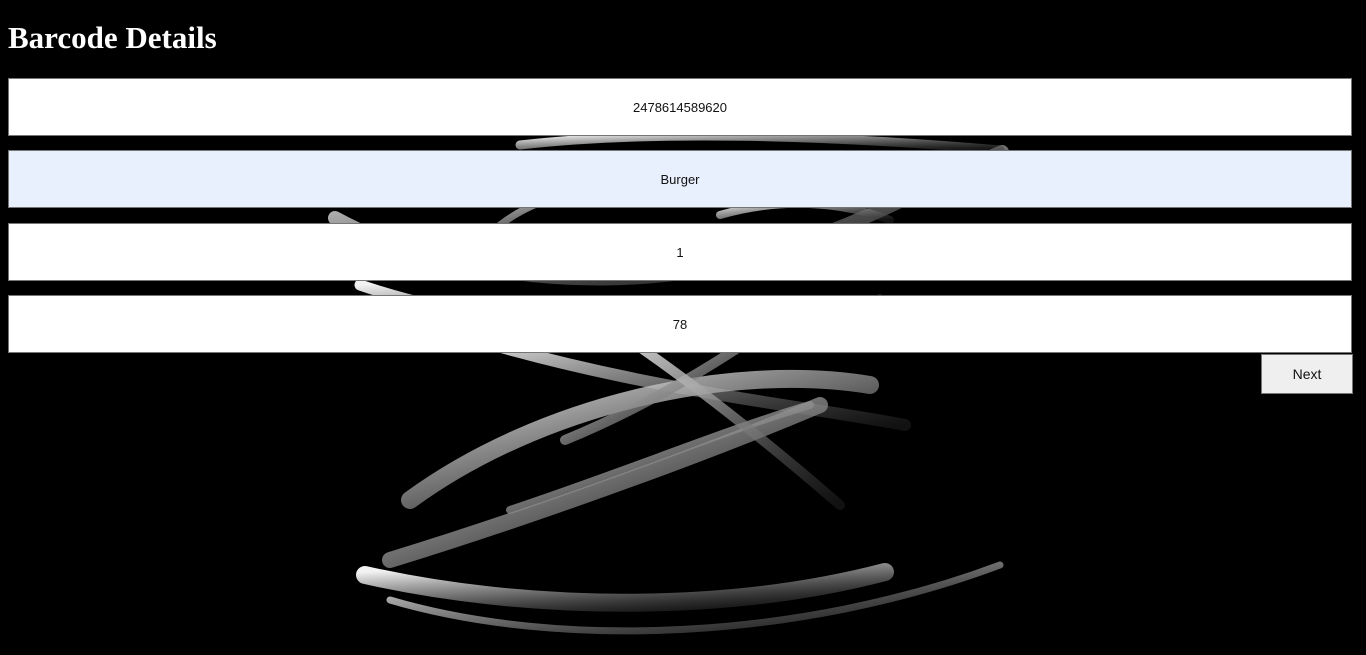 The image size is (1366, 655). I want to click on product-name-field, so click(680, 179).